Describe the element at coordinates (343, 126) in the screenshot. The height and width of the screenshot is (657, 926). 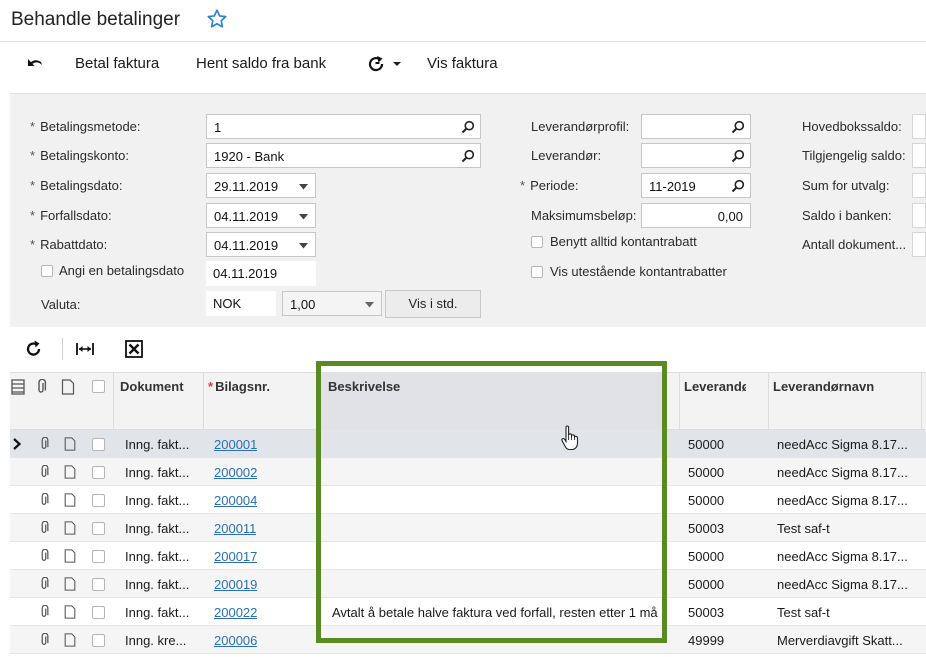
I see `payment-method-field: 1` at that location.